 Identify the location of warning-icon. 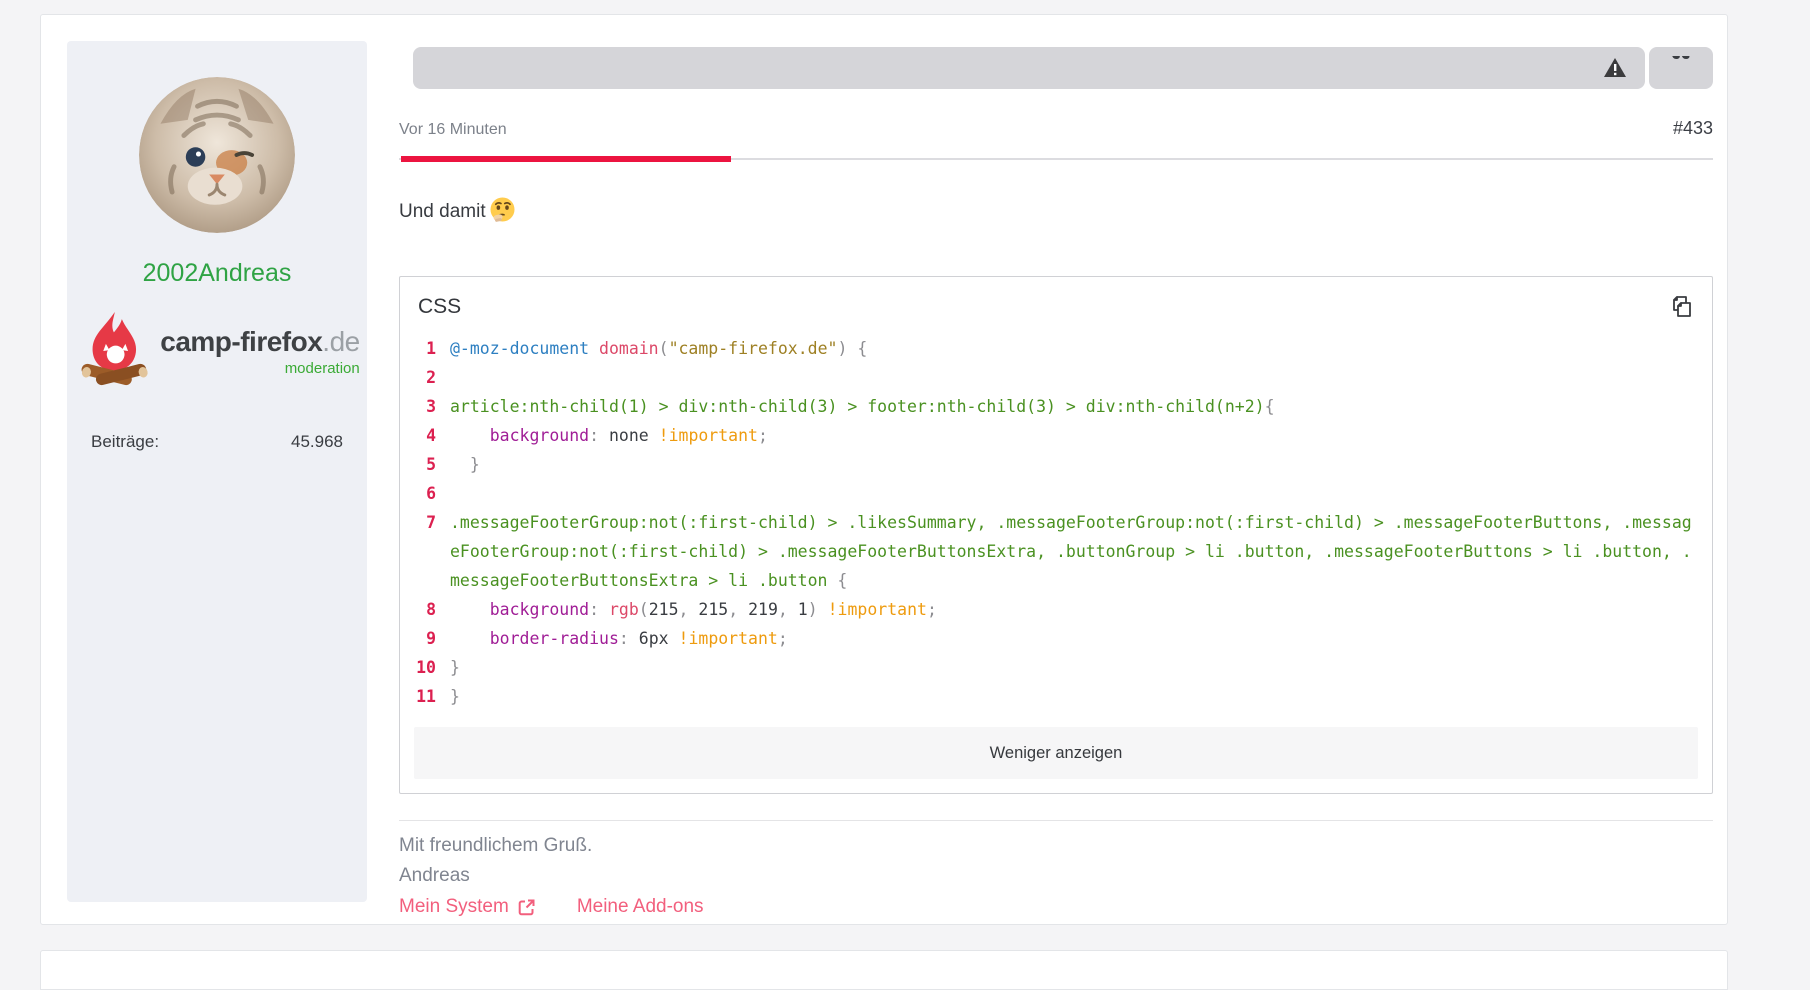
(1615, 68).